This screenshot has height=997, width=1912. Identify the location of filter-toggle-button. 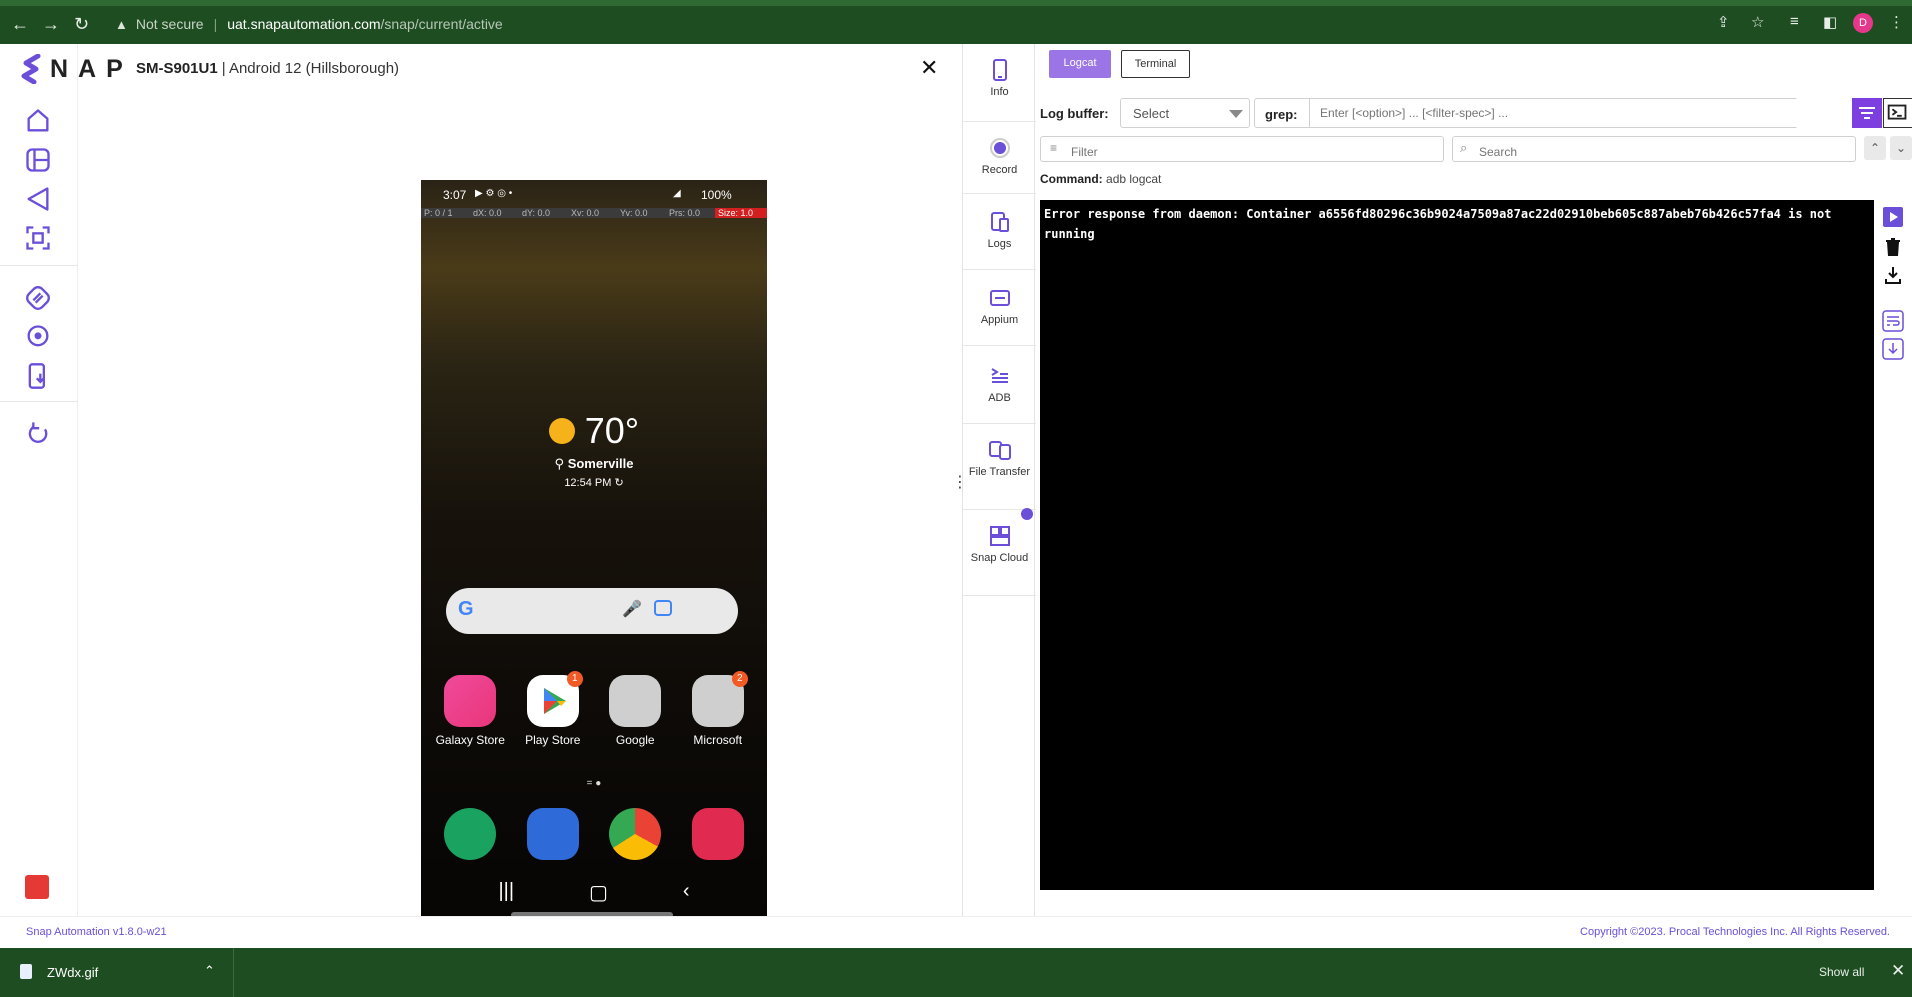
(1867, 113).